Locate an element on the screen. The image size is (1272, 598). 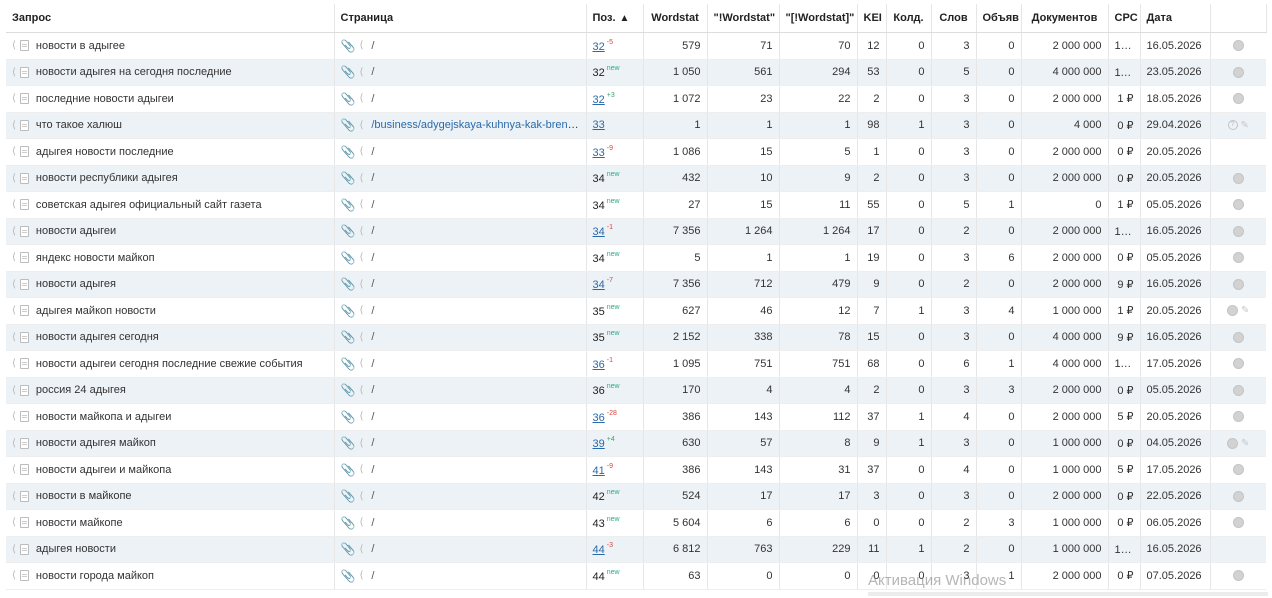
column-header-date: Дата is located at coordinates (1175, 18).